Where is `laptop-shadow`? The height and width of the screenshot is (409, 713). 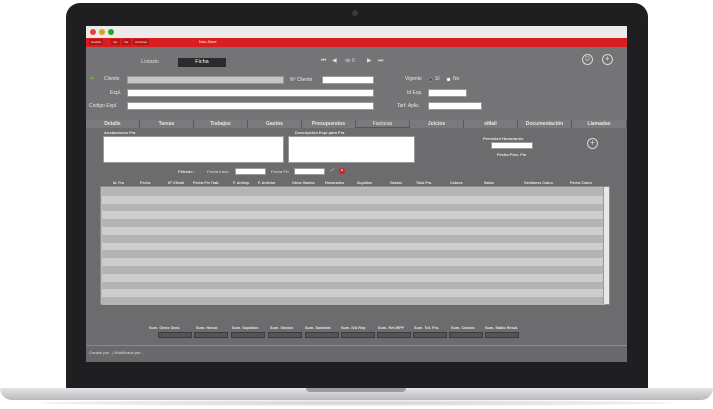 laptop-shadow is located at coordinates (356, 403).